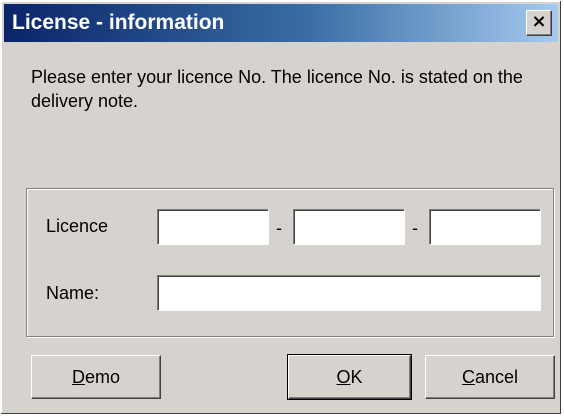 This screenshot has height=417, width=564. Describe the element at coordinates (485, 227) in the screenshot. I see `licence-part3-input` at that location.